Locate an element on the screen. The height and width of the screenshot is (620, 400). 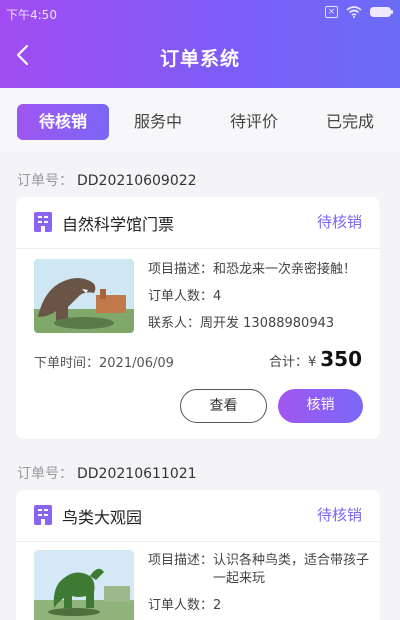
venue-name: 鸟类大观园 is located at coordinates (102, 517).